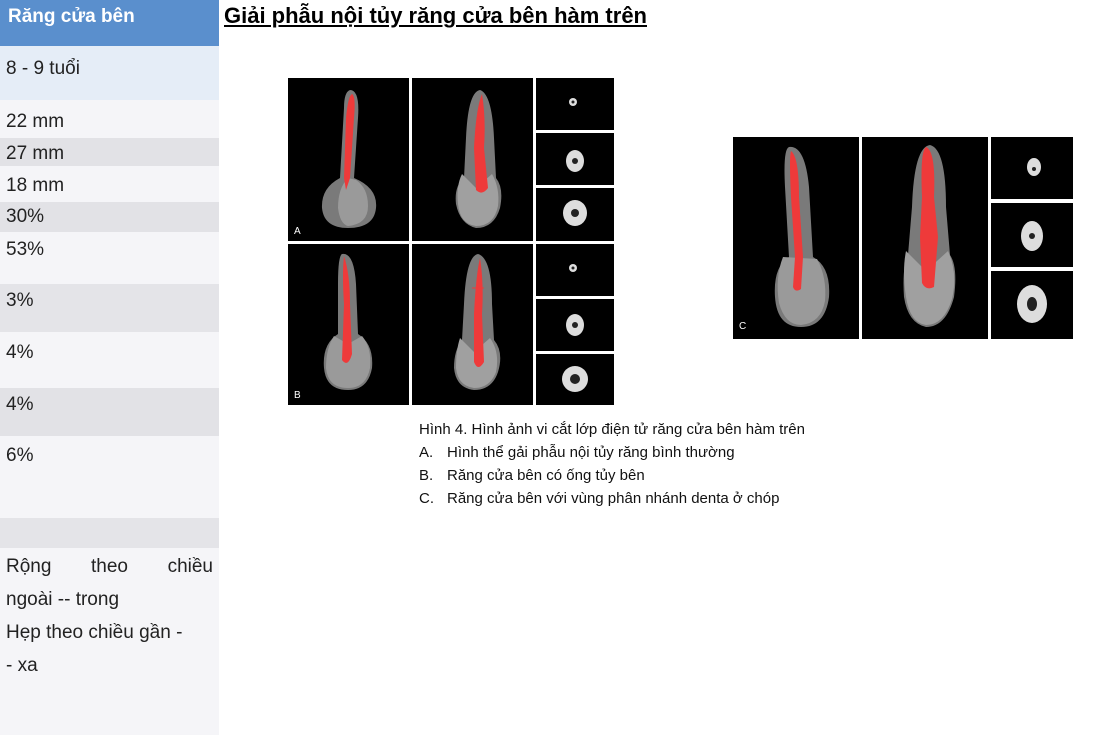 The height and width of the screenshot is (735, 1111). Describe the element at coordinates (20, 300) in the screenshot. I see `table-row: 3%` at that location.